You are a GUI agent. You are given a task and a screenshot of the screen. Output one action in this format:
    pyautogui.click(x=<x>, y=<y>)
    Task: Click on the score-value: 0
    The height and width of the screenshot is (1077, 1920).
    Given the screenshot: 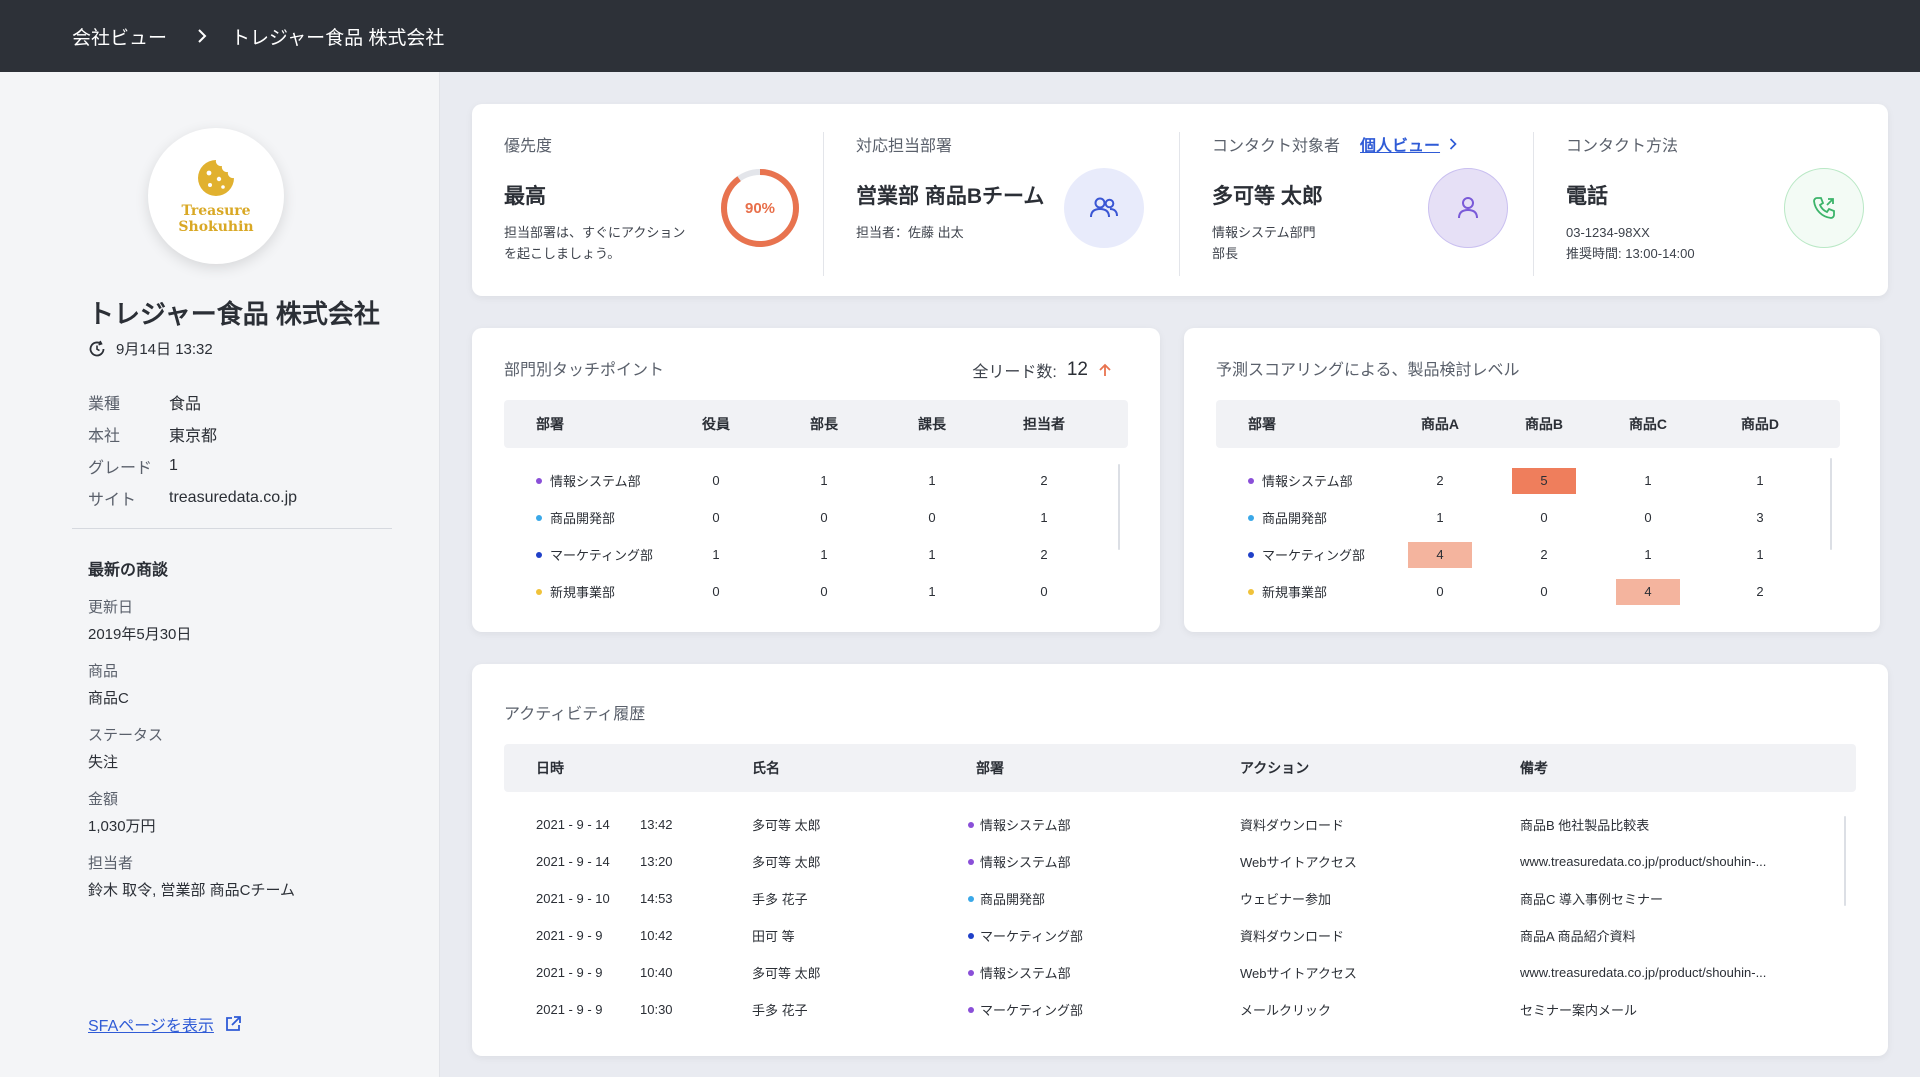 What is the action you would take?
    pyautogui.click(x=1544, y=517)
    